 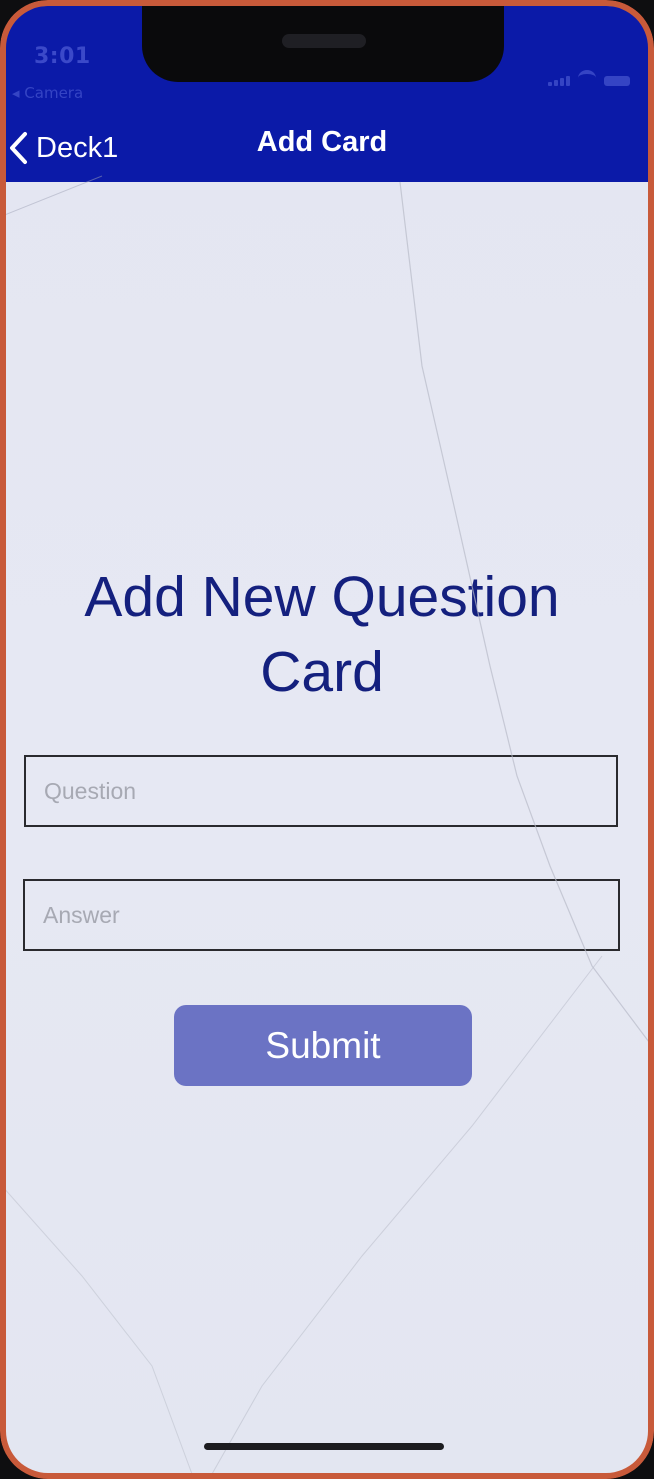 I want to click on signal-icon, so click(x=559, y=81).